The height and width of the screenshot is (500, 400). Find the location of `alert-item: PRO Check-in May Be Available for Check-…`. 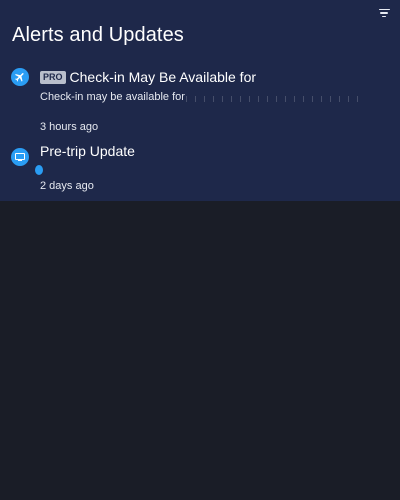

alert-item: PRO Check-in May Be Available for Check-… is located at coordinates (200, 101).